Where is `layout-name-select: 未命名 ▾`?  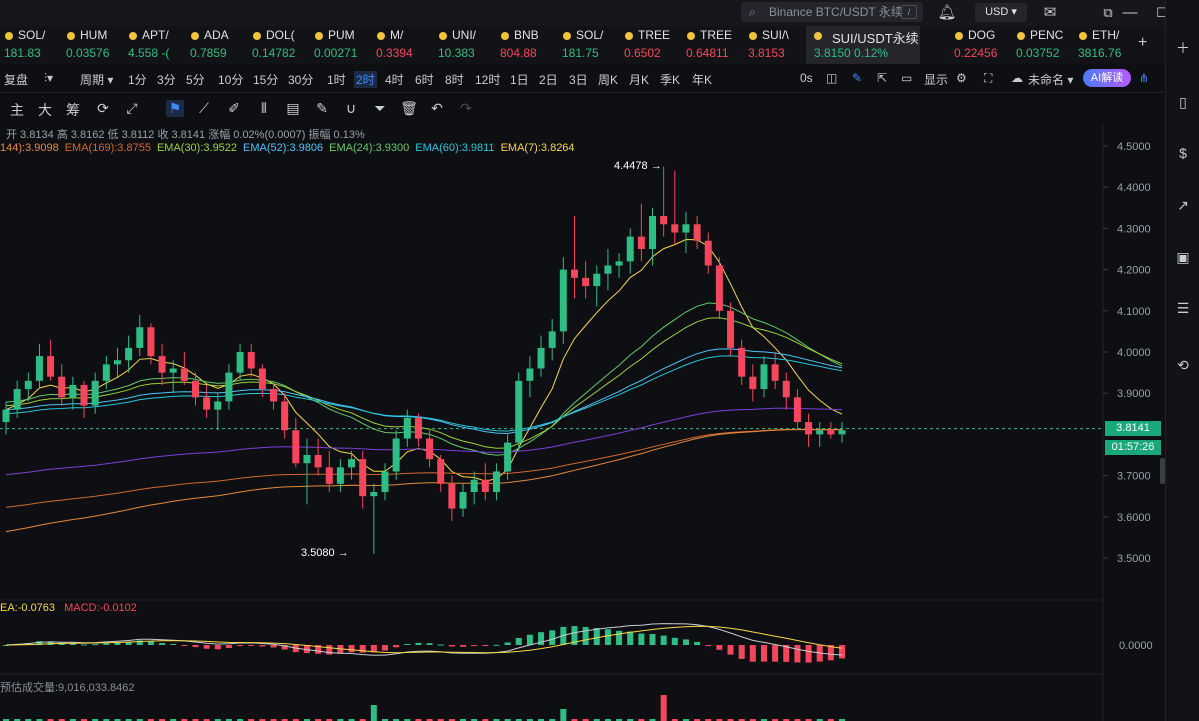 layout-name-select: 未命名 ▾ is located at coordinates (1050, 79).